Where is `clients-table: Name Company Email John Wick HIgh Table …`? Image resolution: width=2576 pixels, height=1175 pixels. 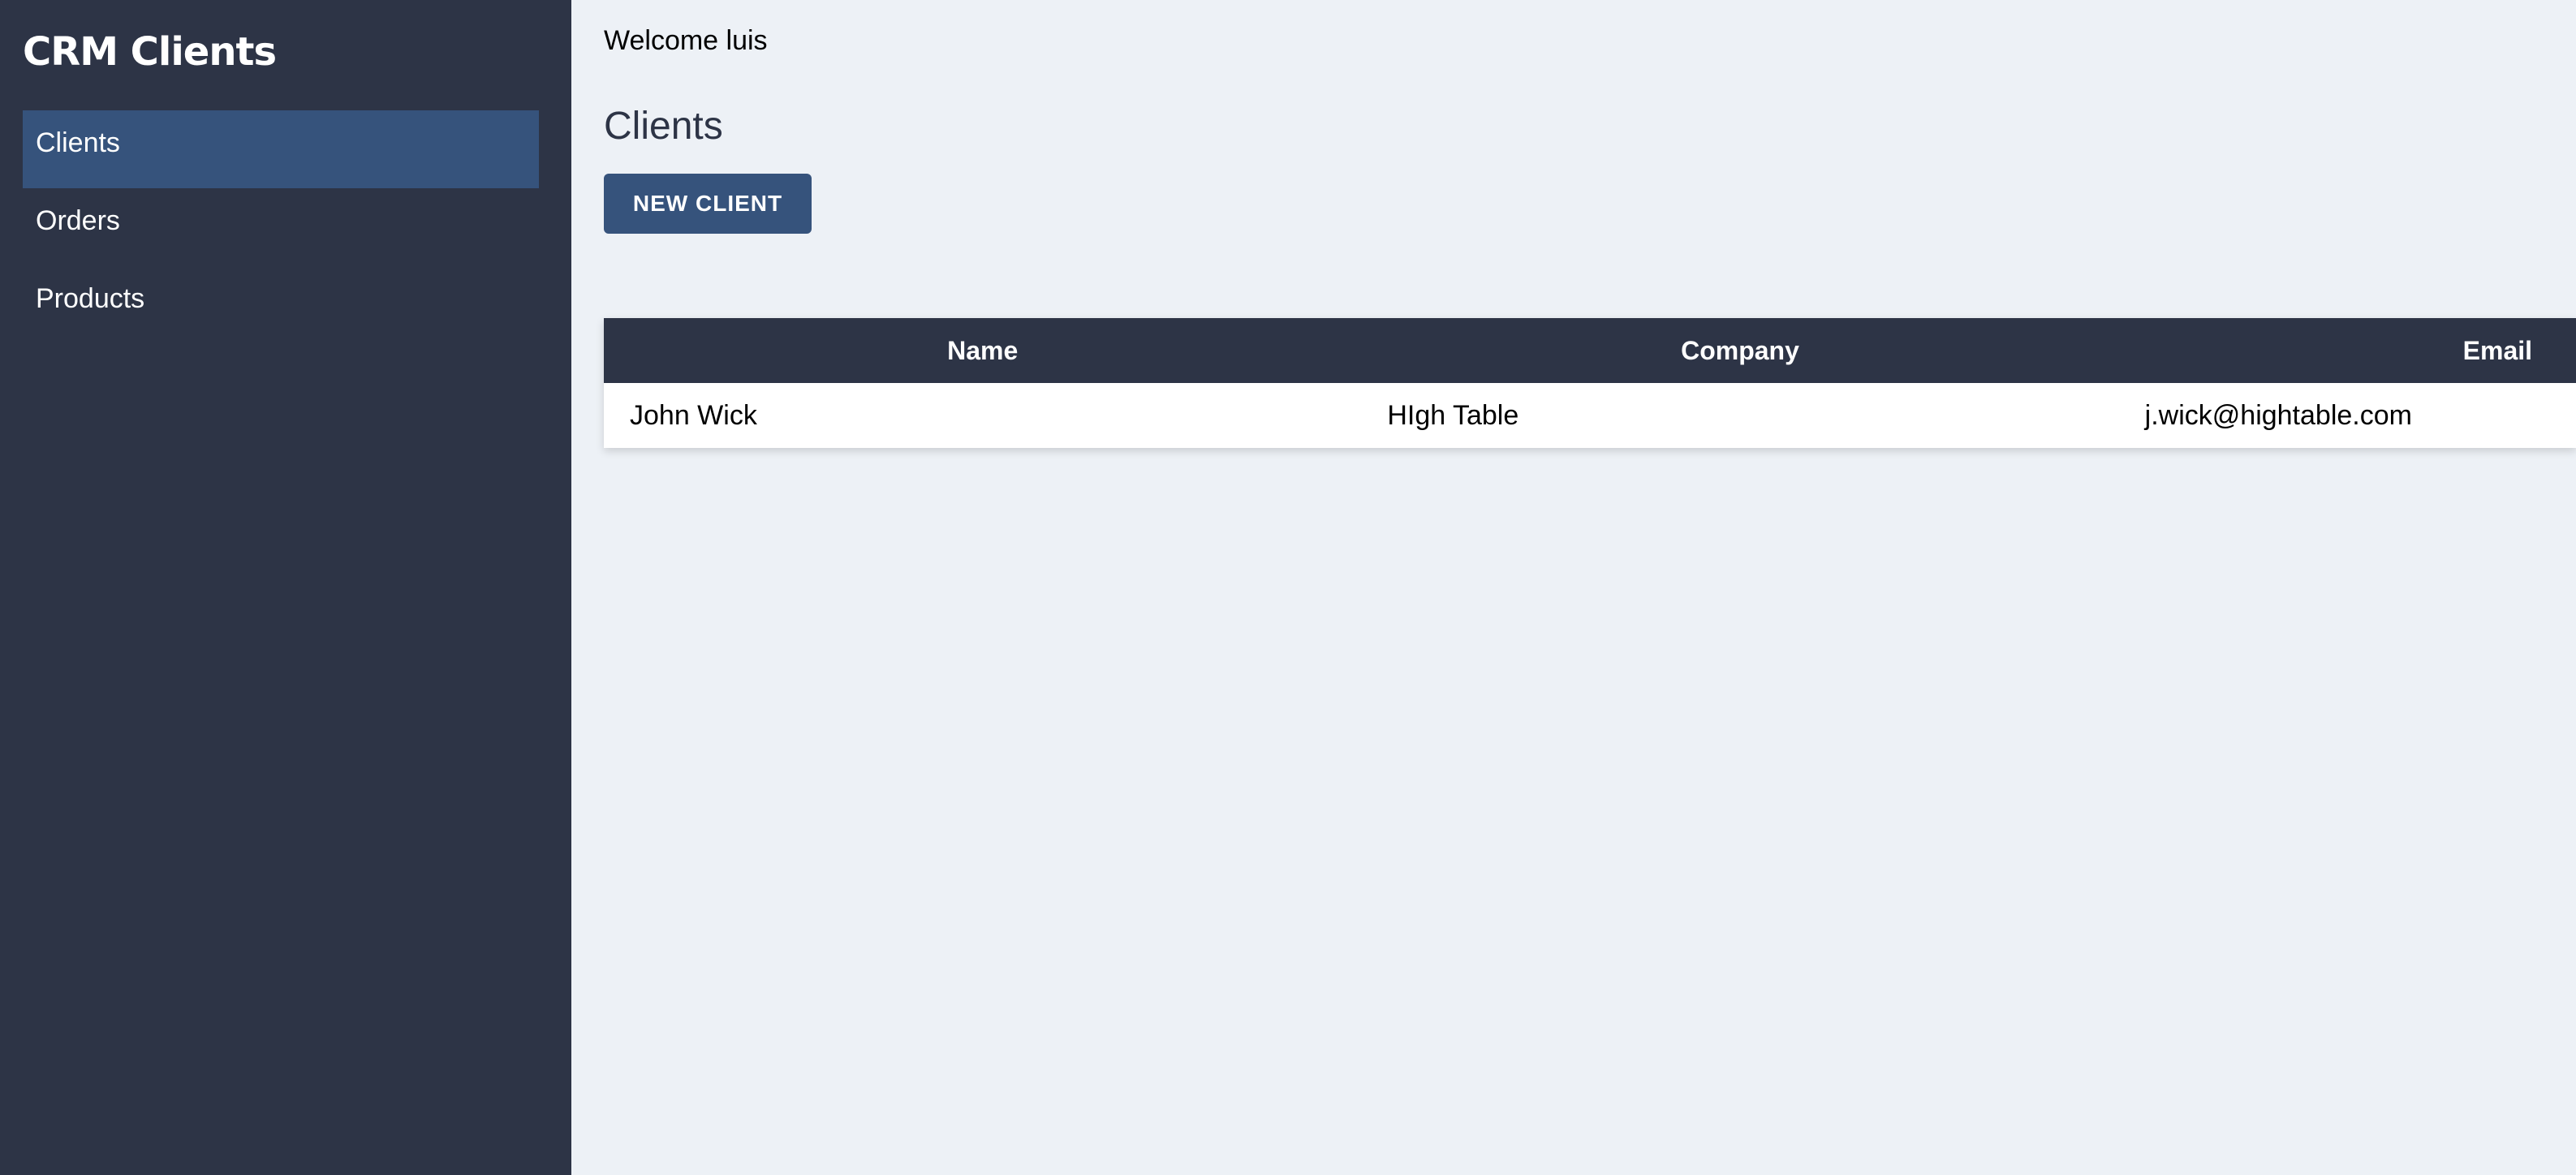 clients-table: Name Company Email John Wick HIgh Table … is located at coordinates (1590, 383).